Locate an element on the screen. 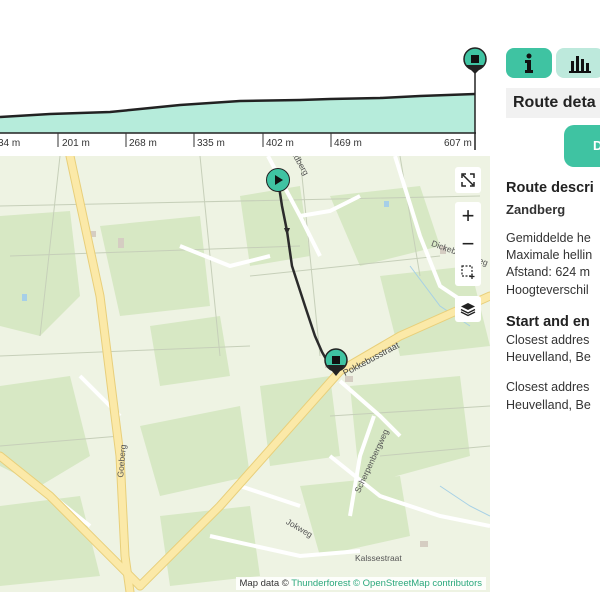 The width and height of the screenshot is (600, 600). box-select-icon is located at coordinates (468, 272).